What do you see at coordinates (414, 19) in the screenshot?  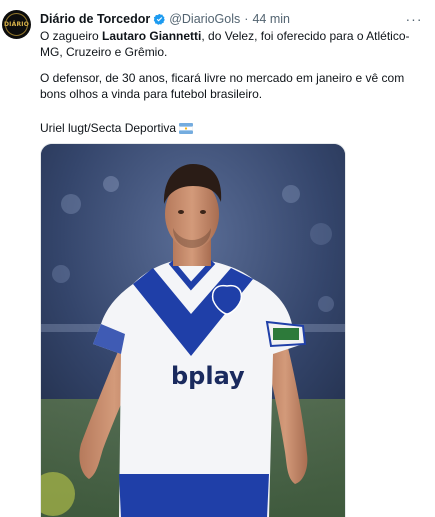 I see `more-icon: ···` at bounding box center [414, 19].